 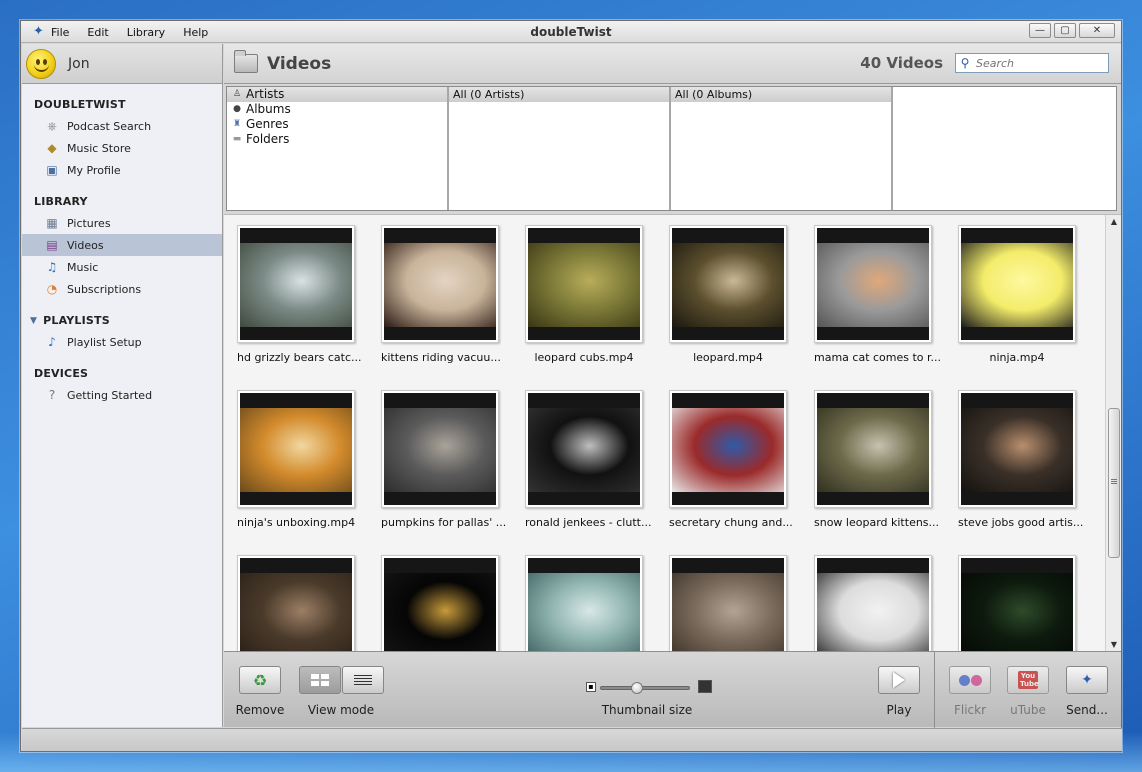 What do you see at coordinates (33, 321) in the screenshot?
I see `collapse-triangle-icon: ▼` at bounding box center [33, 321].